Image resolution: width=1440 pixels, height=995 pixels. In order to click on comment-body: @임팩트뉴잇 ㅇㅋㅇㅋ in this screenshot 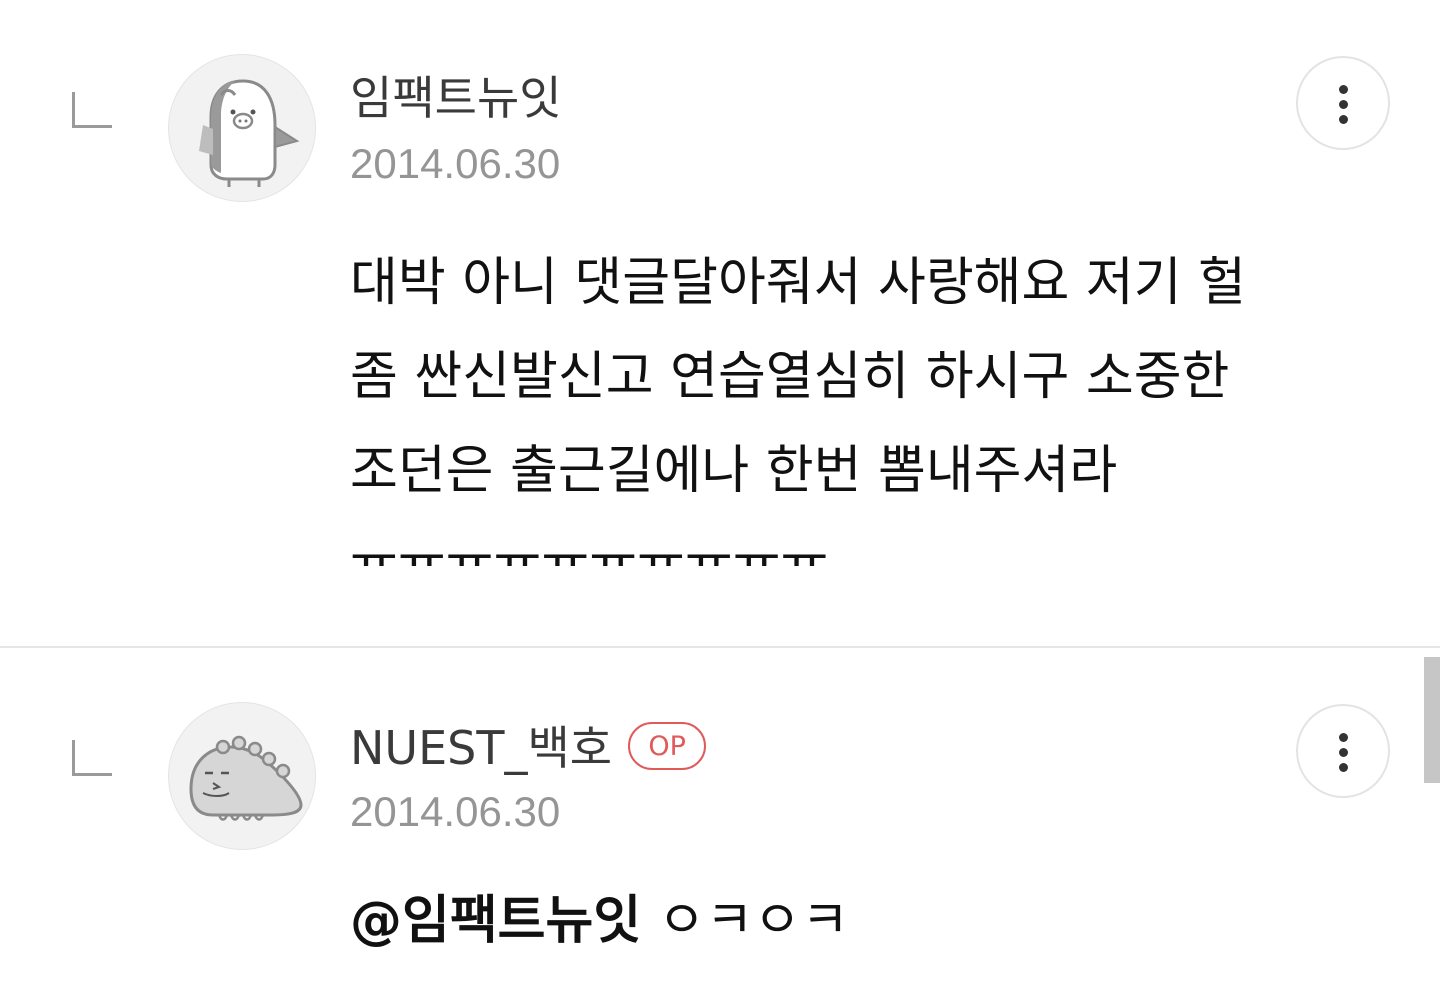, I will do `click(599, 921)`.